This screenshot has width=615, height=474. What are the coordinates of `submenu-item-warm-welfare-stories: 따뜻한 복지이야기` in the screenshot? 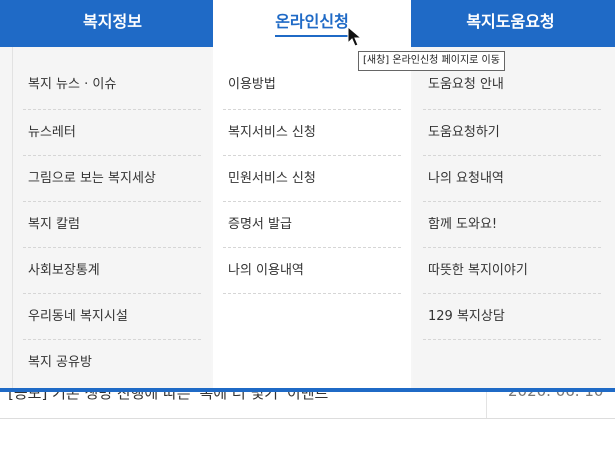 It's located at (512, 271).